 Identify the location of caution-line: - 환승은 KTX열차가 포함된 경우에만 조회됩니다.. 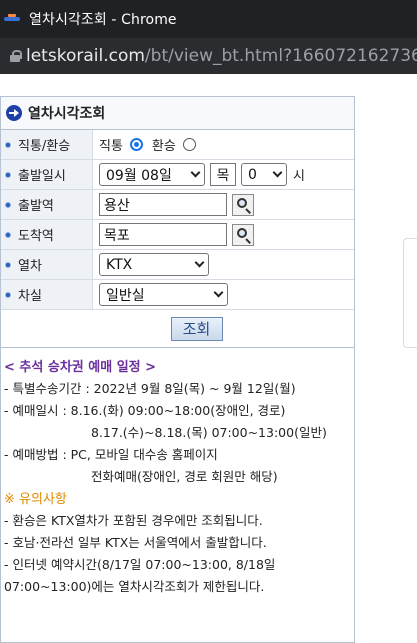
(133, 520).